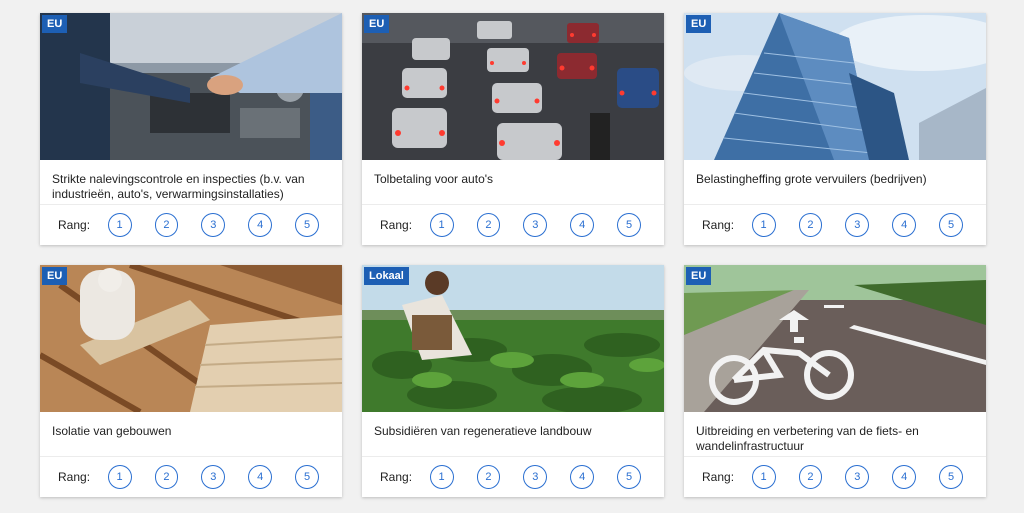  I want to click on measure-card-insulation: EU Isolatie van gebouwen Rang: 1 2 3 4 5, so click(191, 381).